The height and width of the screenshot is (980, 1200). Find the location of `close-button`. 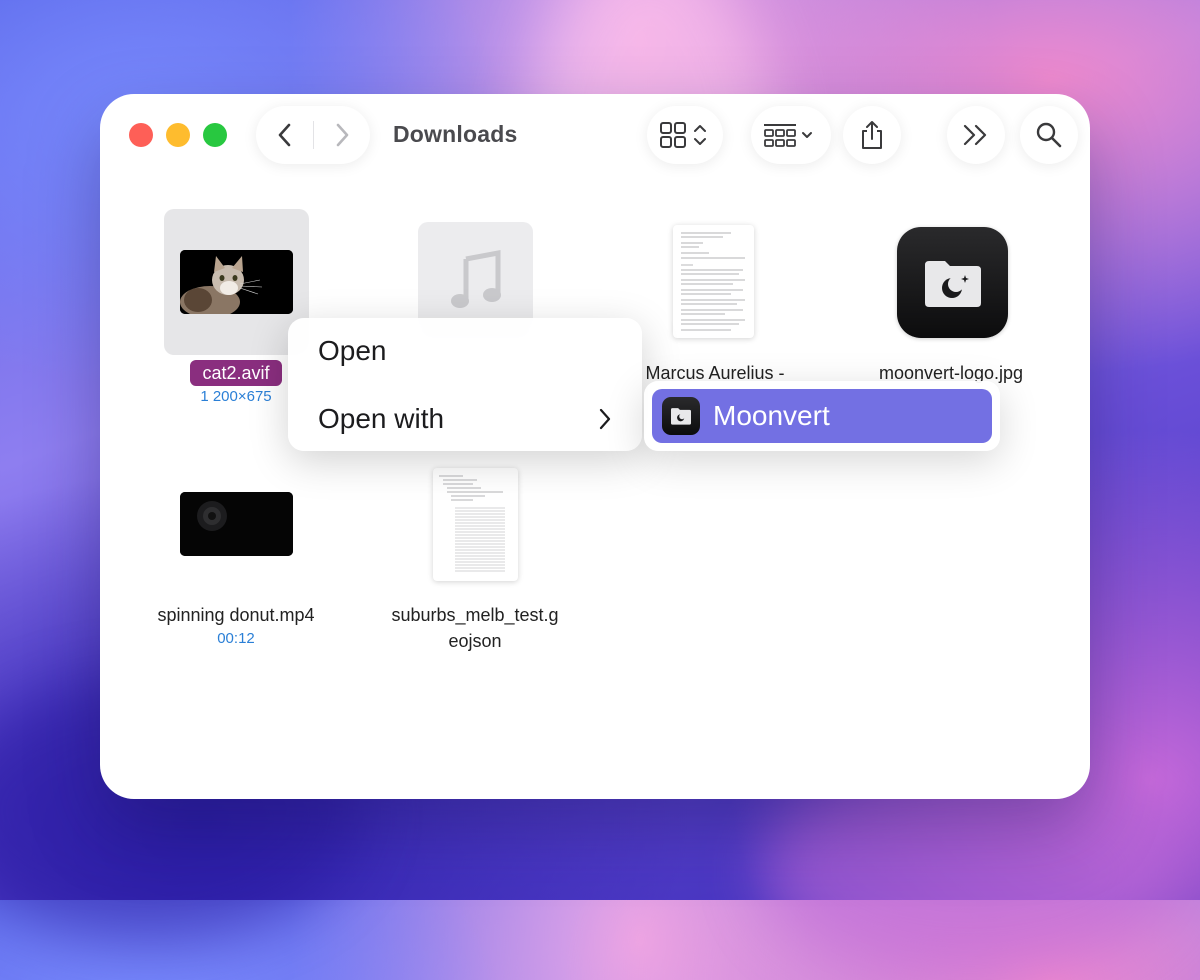

close-button is located at coordinates (141, 135).